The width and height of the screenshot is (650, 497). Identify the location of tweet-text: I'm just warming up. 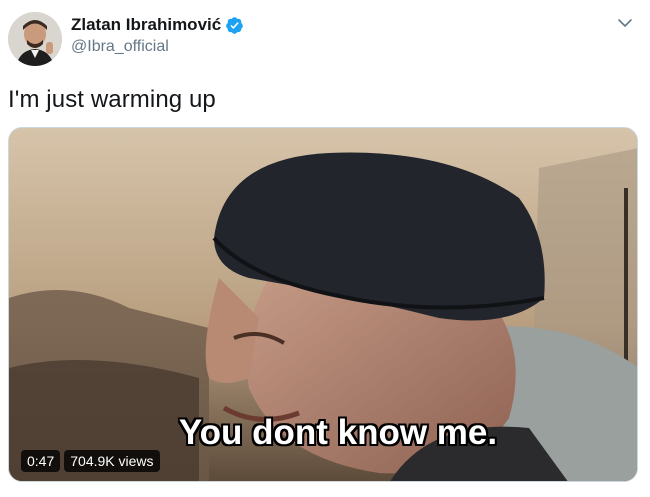
(112, 99).